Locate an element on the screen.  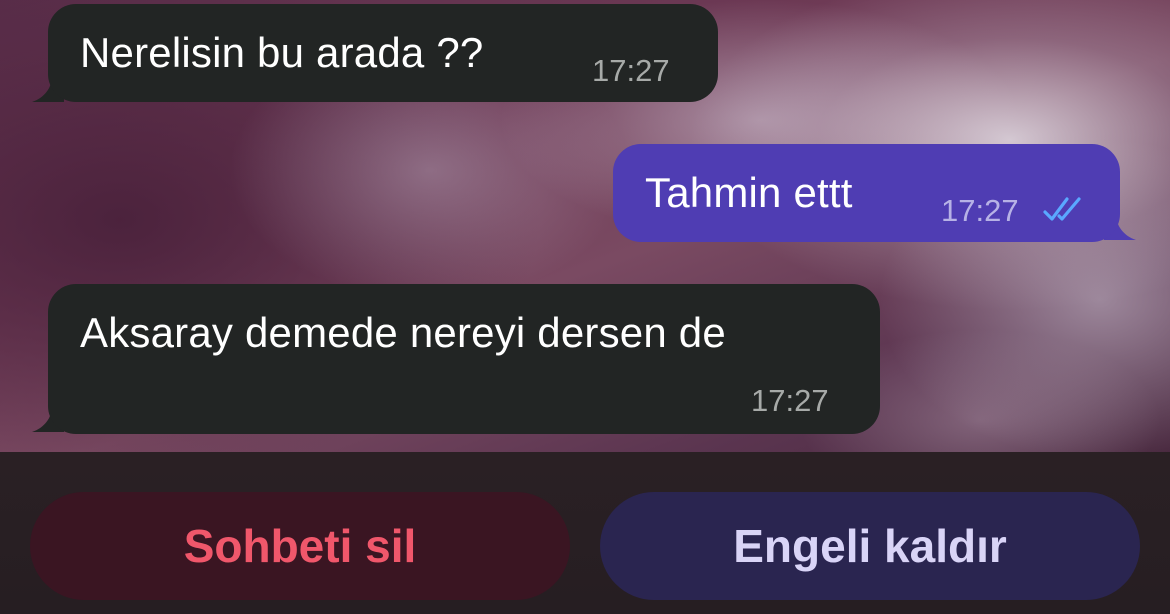
unblock-button: Engeli kaldır is located at coordinates (870, 546).